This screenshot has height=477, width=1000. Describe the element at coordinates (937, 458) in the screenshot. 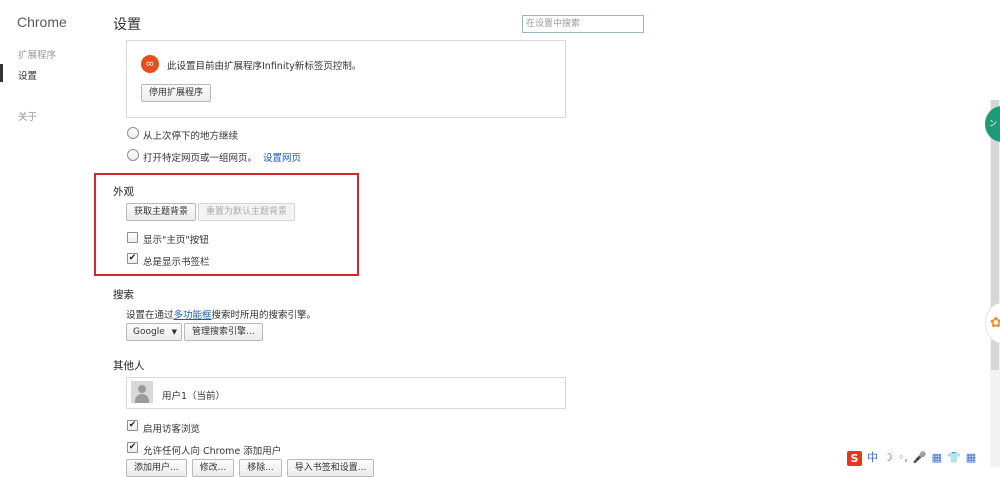

I see `ime-keyboard-icon: ▦` at that location.